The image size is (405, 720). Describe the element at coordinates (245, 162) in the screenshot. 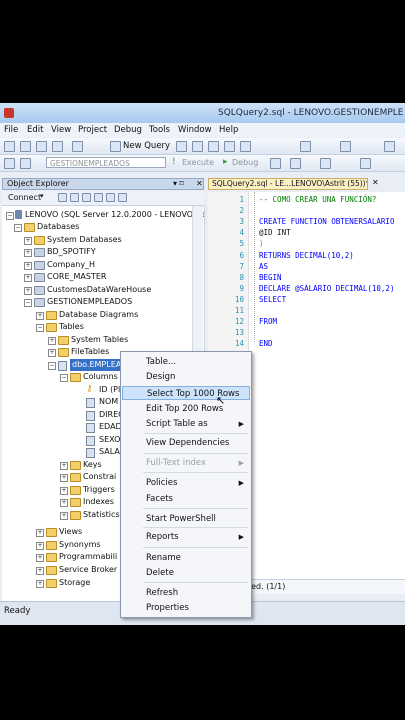

I see `debug-button: Debug` at that location.